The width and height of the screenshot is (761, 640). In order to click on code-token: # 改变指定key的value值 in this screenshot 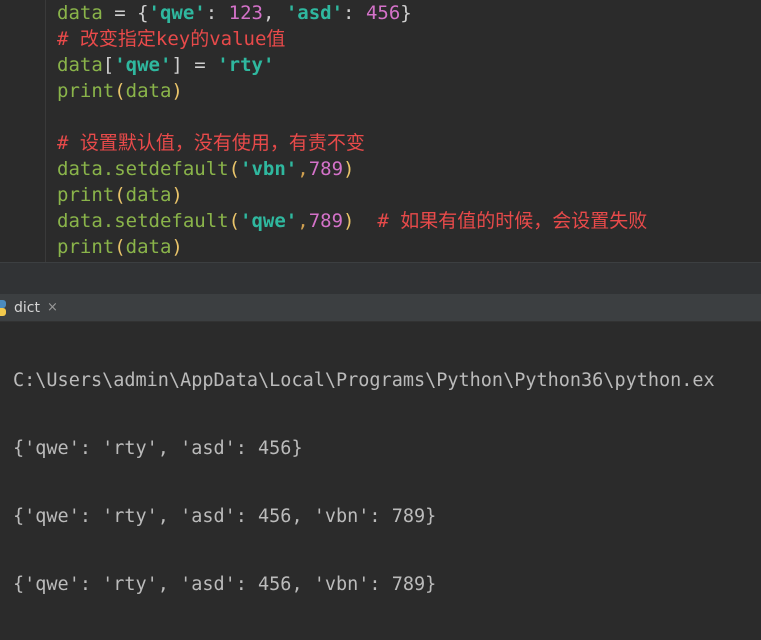, I will do `click(171, 39)`.